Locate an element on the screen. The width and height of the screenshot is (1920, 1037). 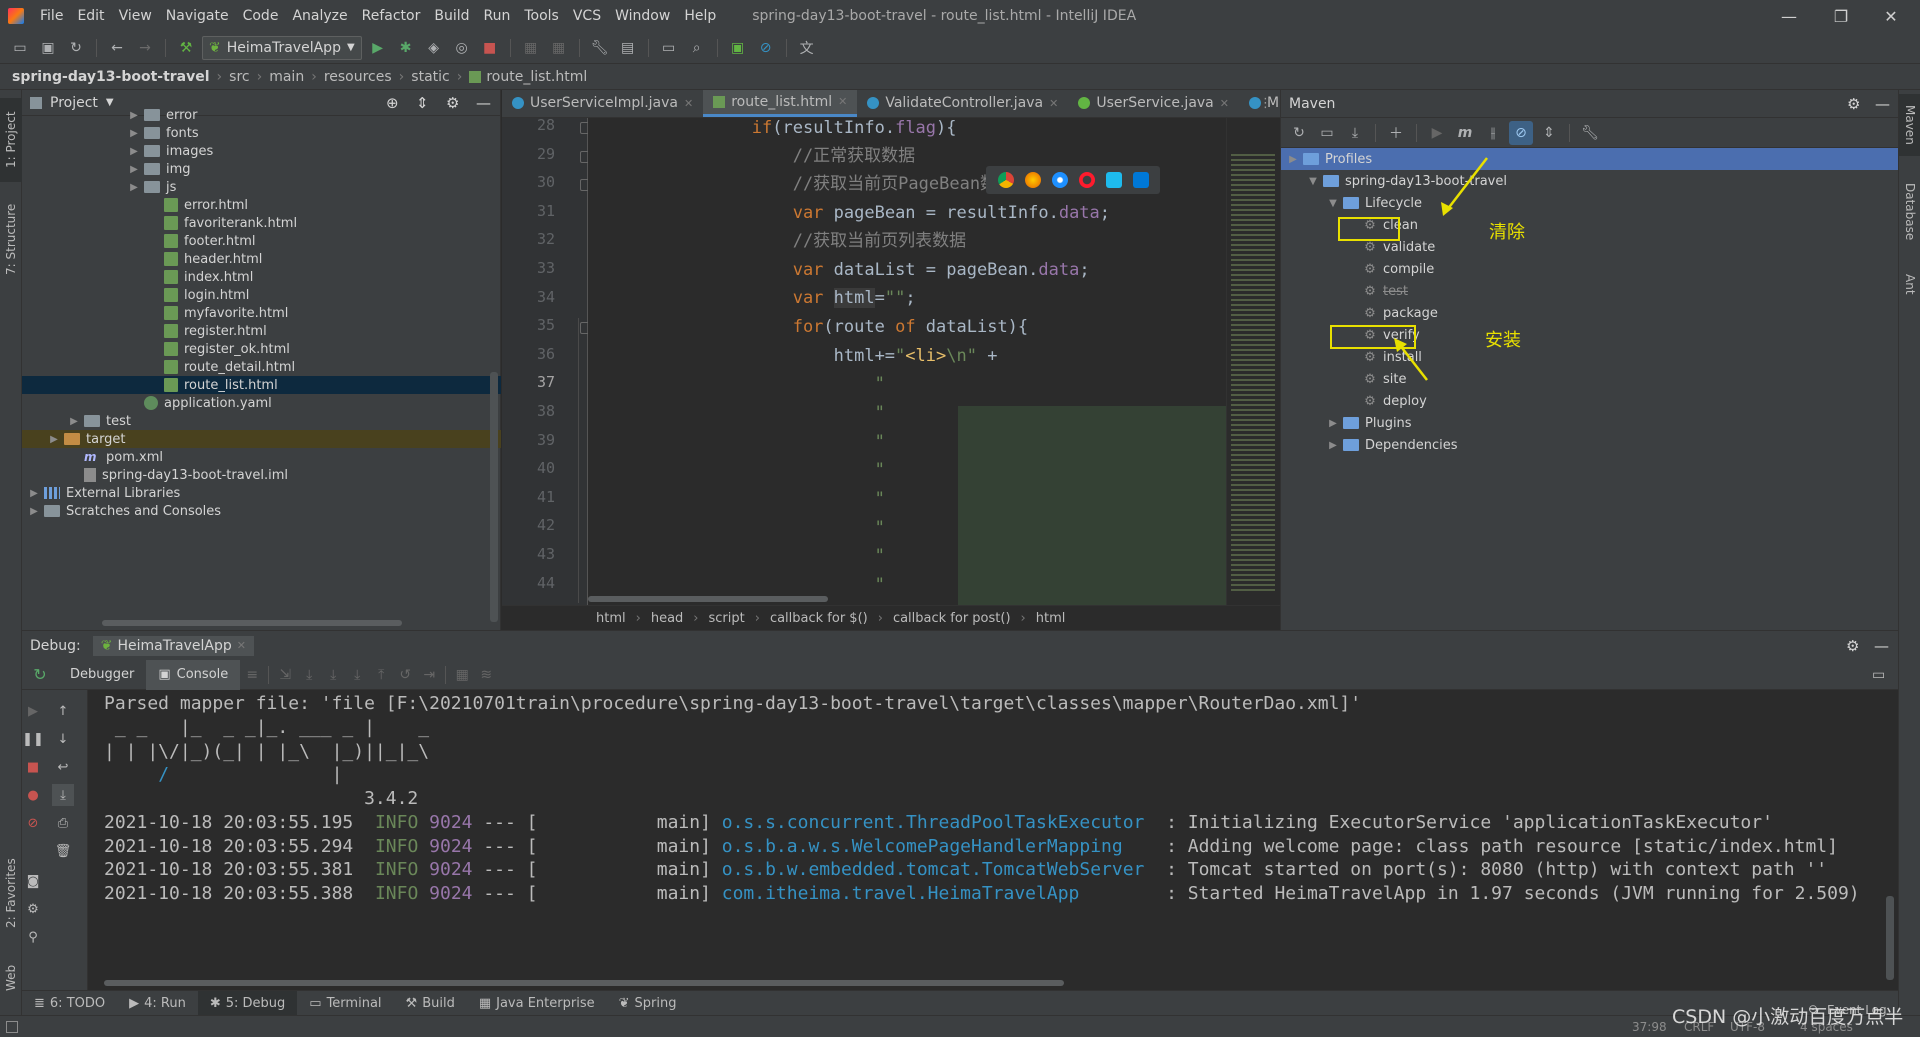
code-minimap is located at coordinates (1253, 361).